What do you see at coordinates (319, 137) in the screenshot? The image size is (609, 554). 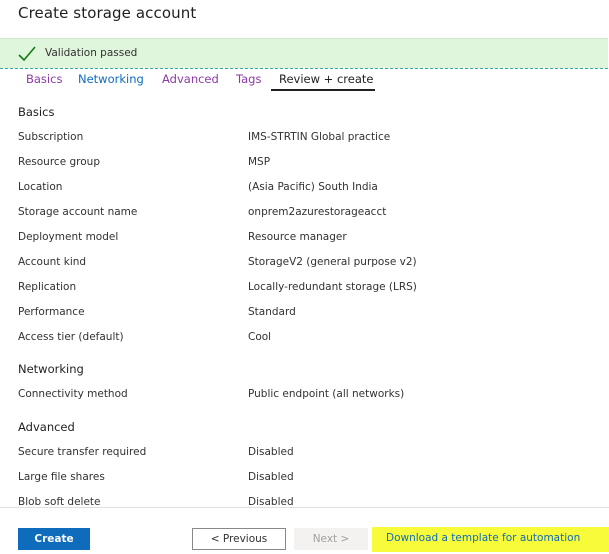 I see `row-value-subscription: IMS-STRTIN Global practice` at bounding box center [319, 137].